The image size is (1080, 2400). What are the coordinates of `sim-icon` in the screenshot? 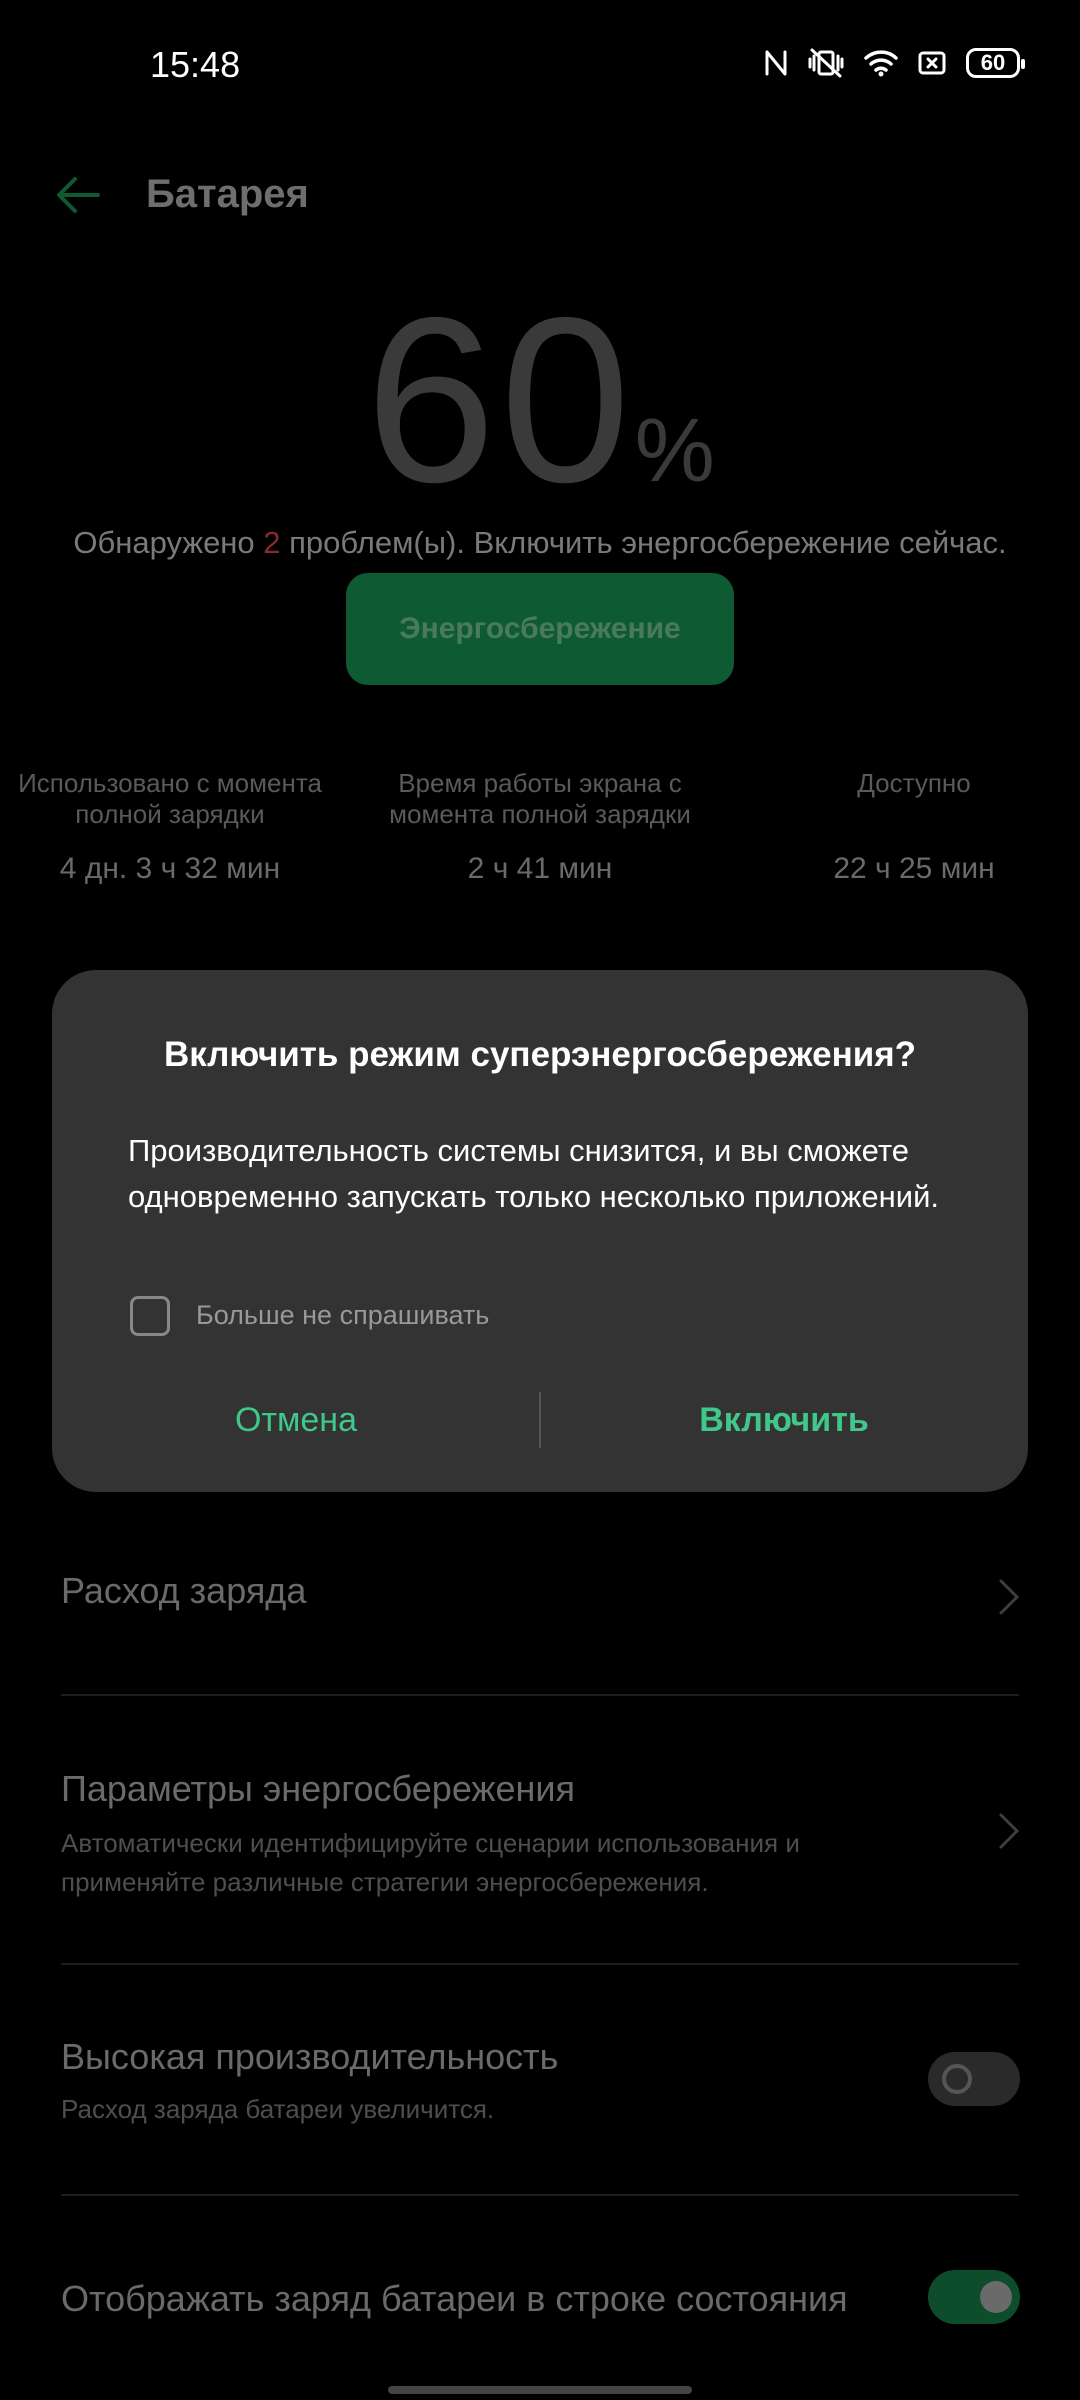 It's located at (932, 63).